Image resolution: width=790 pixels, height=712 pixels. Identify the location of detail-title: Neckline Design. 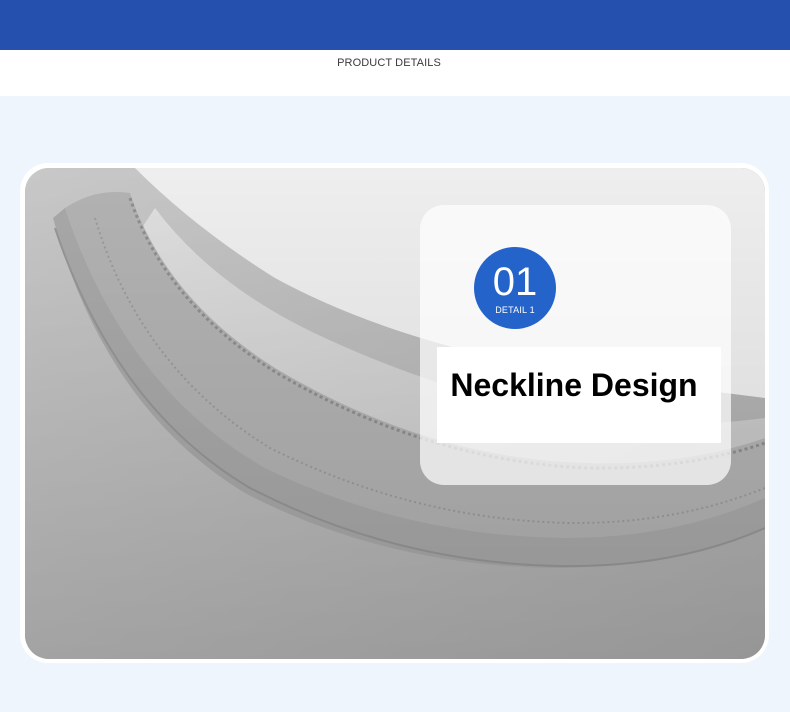
(574, 385).